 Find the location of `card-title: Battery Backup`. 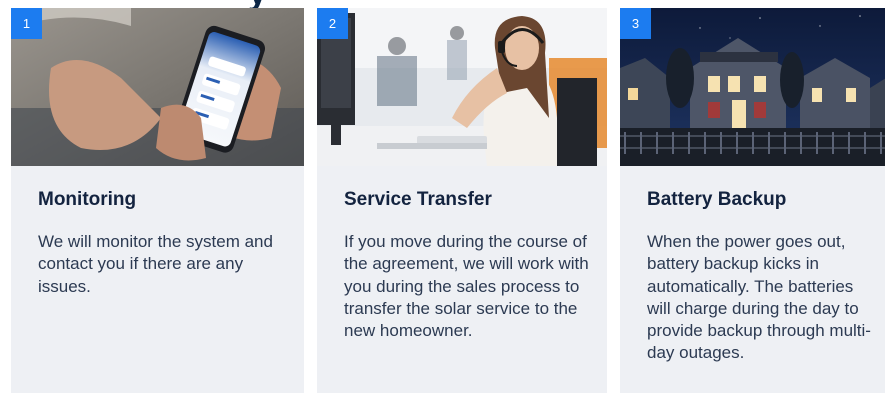

card-title: Battery Backup is located at coordinates (717, 199).